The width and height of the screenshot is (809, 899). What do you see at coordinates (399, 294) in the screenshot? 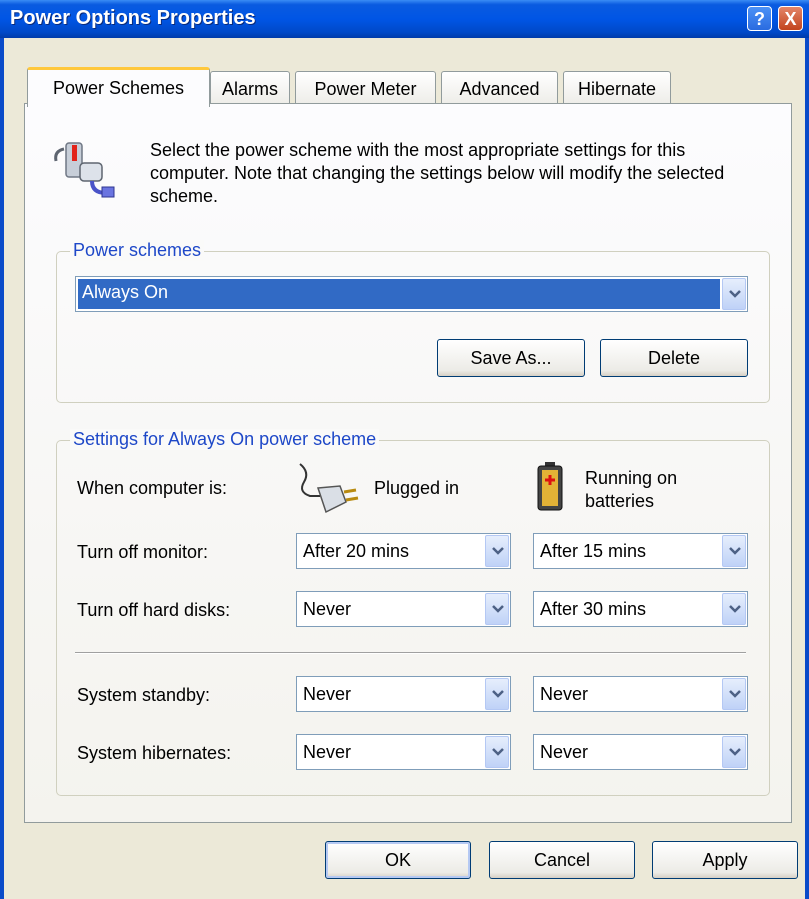
I see `power-scheme-value: Always On` at bounding box center [399, 294].